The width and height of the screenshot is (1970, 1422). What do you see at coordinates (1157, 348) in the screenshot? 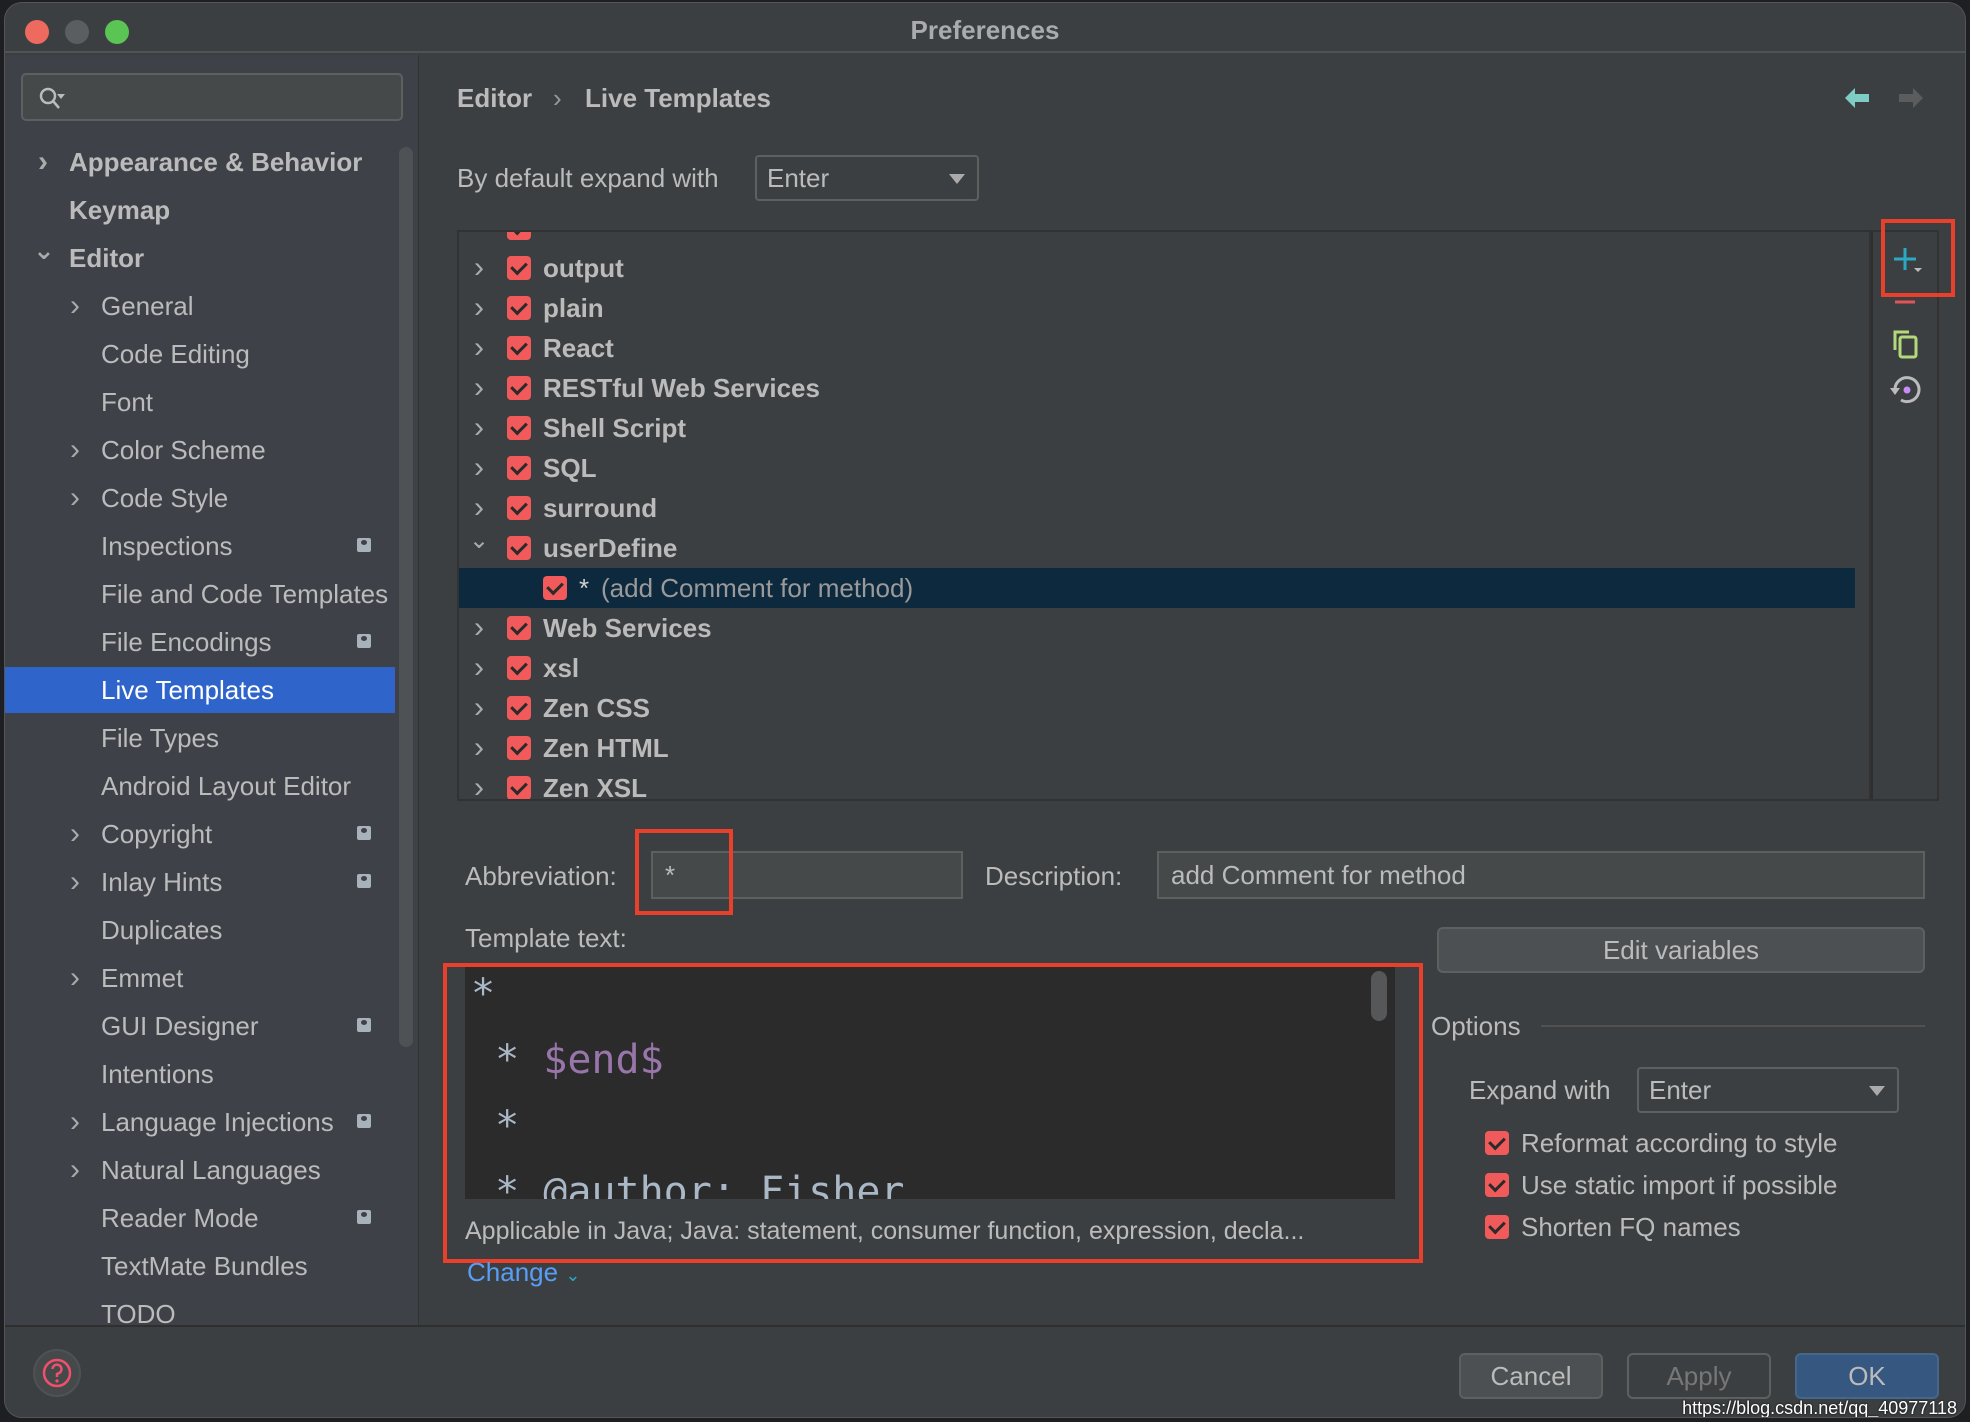
I see `template-group-row: › React` at bounding box center [1157, 348].